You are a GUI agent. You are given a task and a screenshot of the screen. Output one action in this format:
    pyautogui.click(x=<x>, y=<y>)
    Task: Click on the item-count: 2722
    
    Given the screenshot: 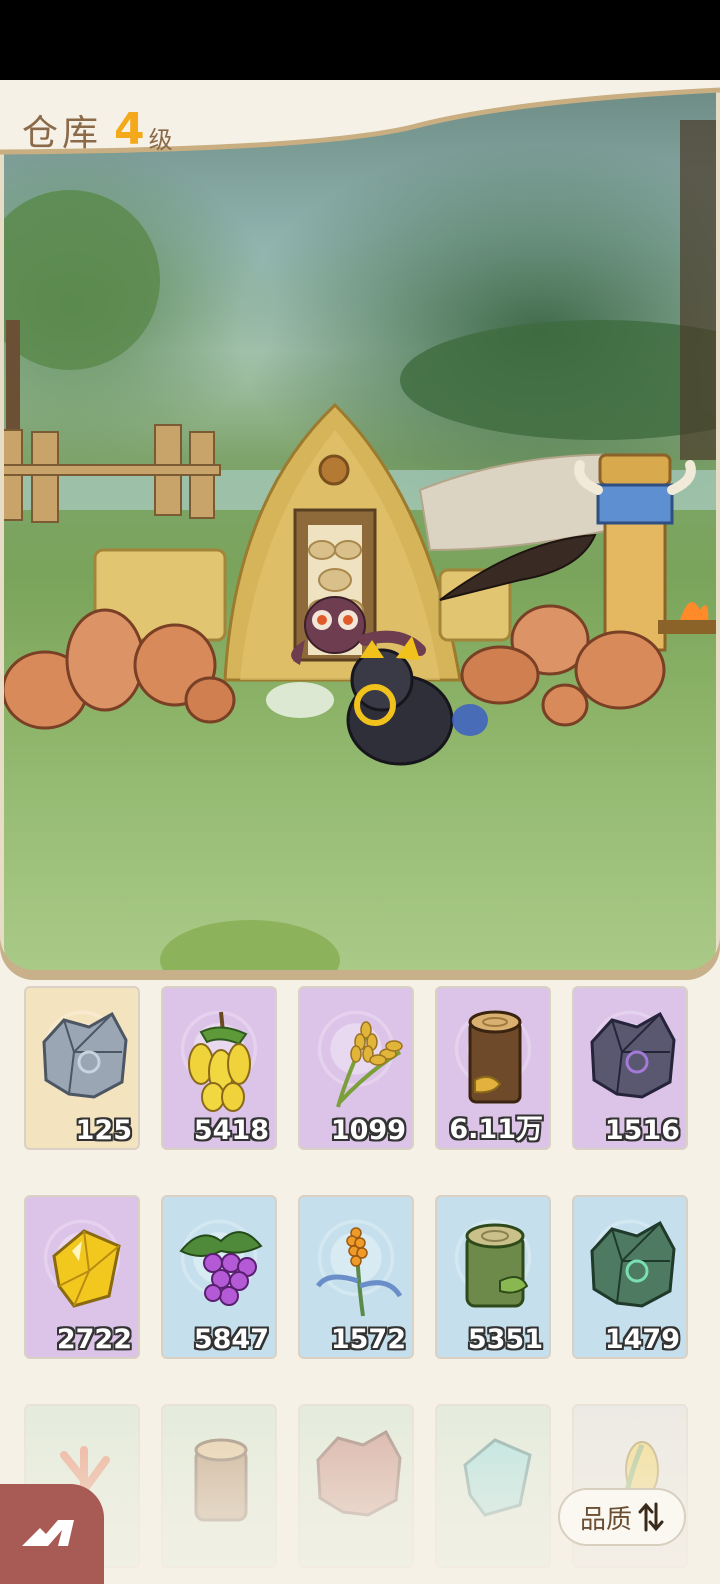 What is the action you would take?
    pyautogui.click(x=94, y=1339)
    